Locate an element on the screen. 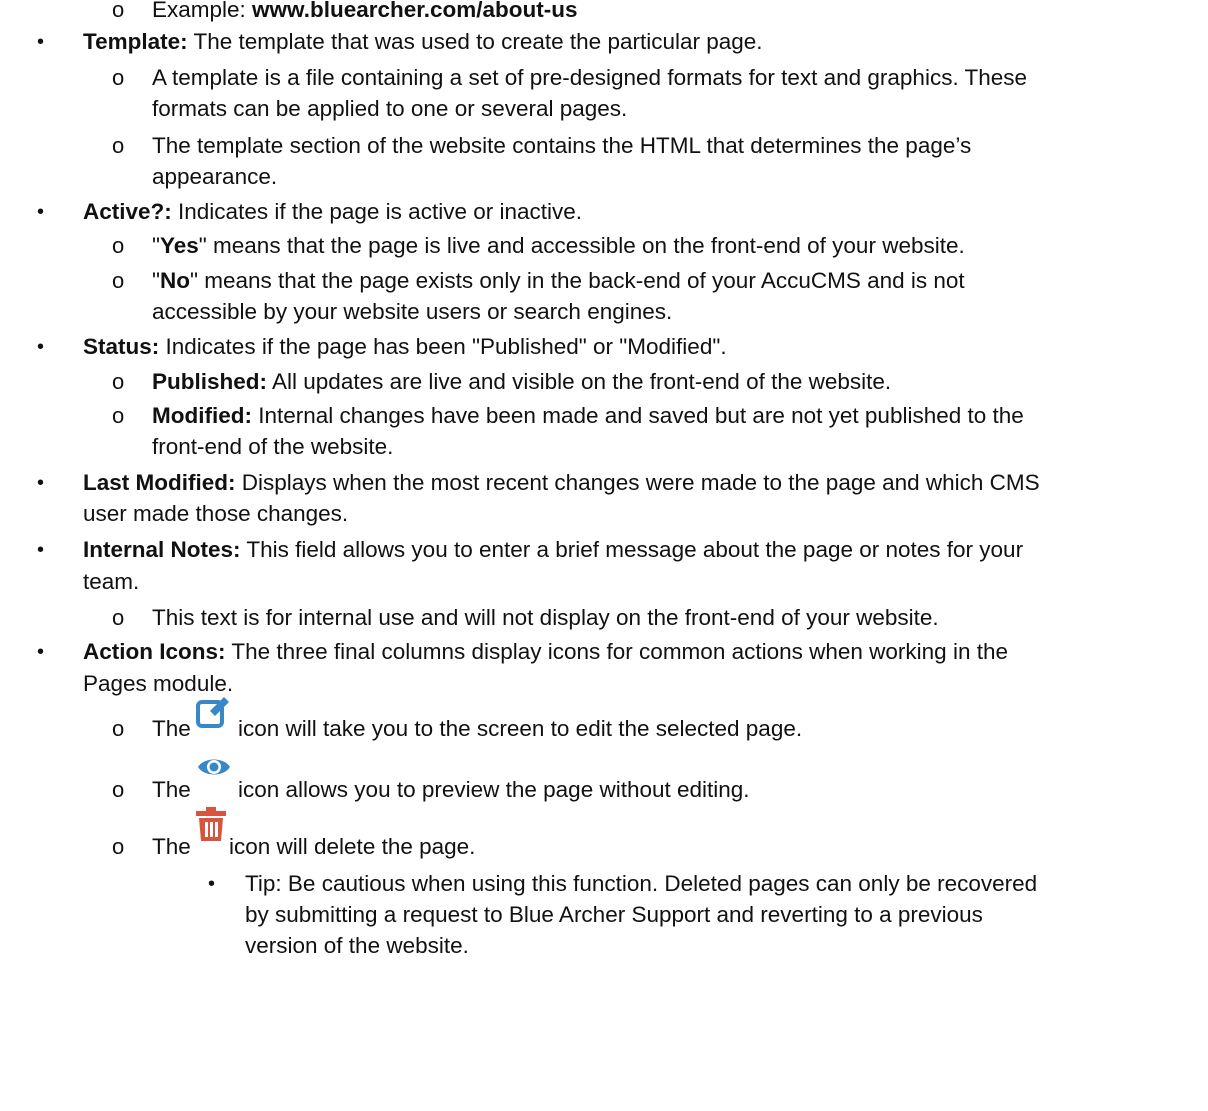  template-sub2-line2: appearance. is located at coordinates (215, 176).